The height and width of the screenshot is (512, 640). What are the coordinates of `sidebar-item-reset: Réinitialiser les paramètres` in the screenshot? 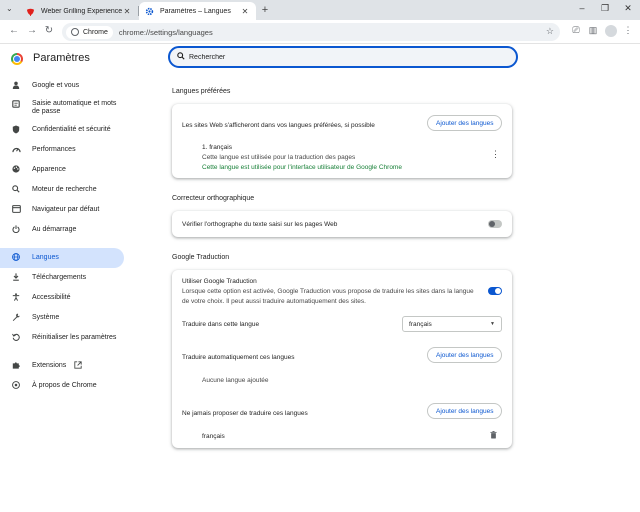 It's located at (62, 338).